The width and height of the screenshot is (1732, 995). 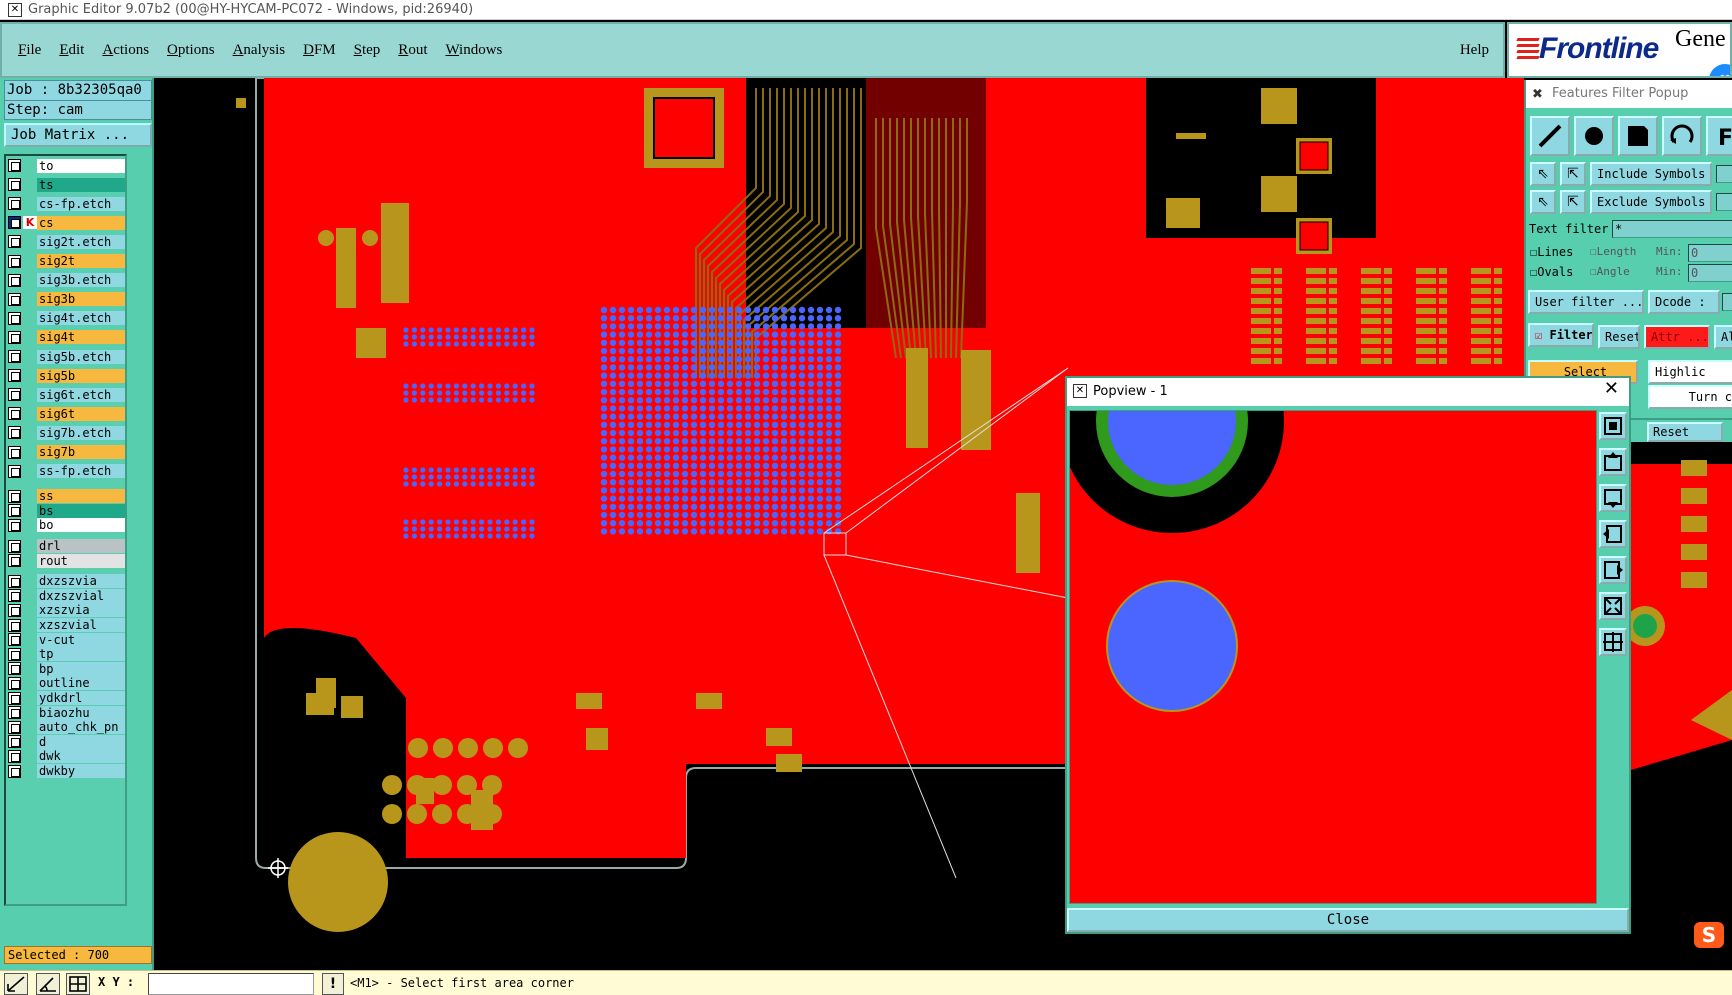 I want to click on layer-row-sig6t: sig6t, so click(x=66, y=413).